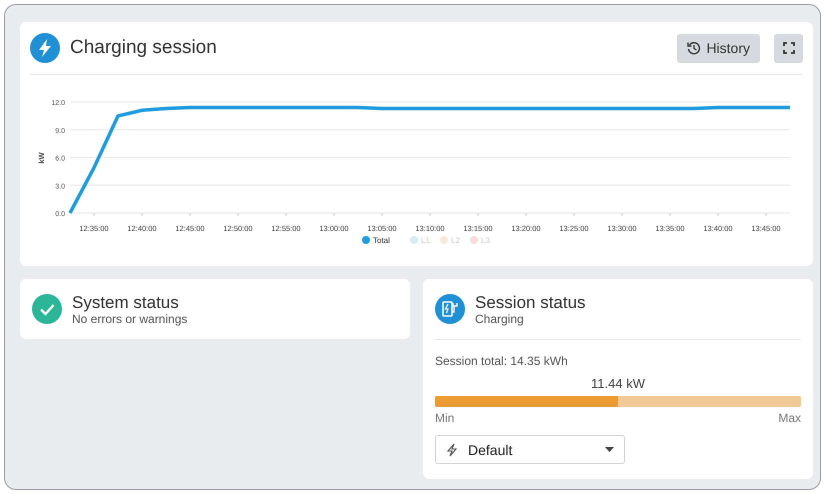 The width and height of the screenshot is (825, 494). Describe the element at coordinates (143, 48) in the screenshot. I see `card-title: Charging session` at that location.